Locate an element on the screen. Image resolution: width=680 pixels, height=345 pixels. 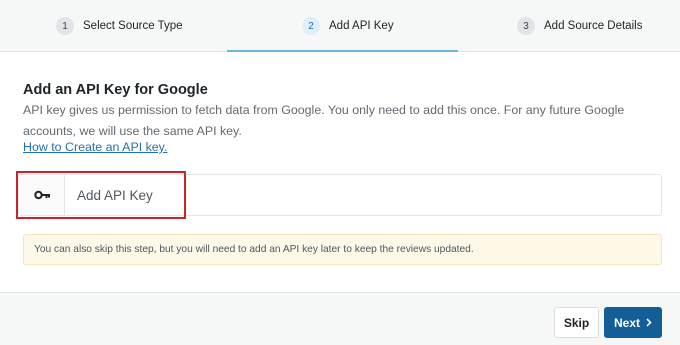
step-add-api-key: 2 Add API Key is located at coordinates (348, 26).